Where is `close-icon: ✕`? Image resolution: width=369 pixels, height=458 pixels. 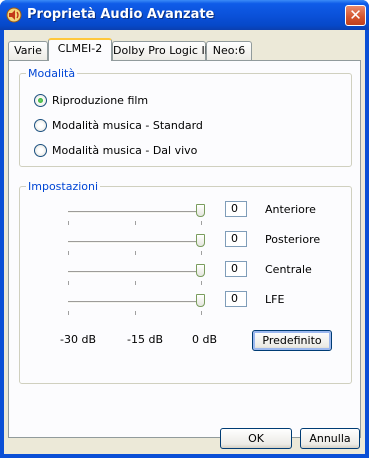 close-icon: ✕ is located at coordinates (355, 15).